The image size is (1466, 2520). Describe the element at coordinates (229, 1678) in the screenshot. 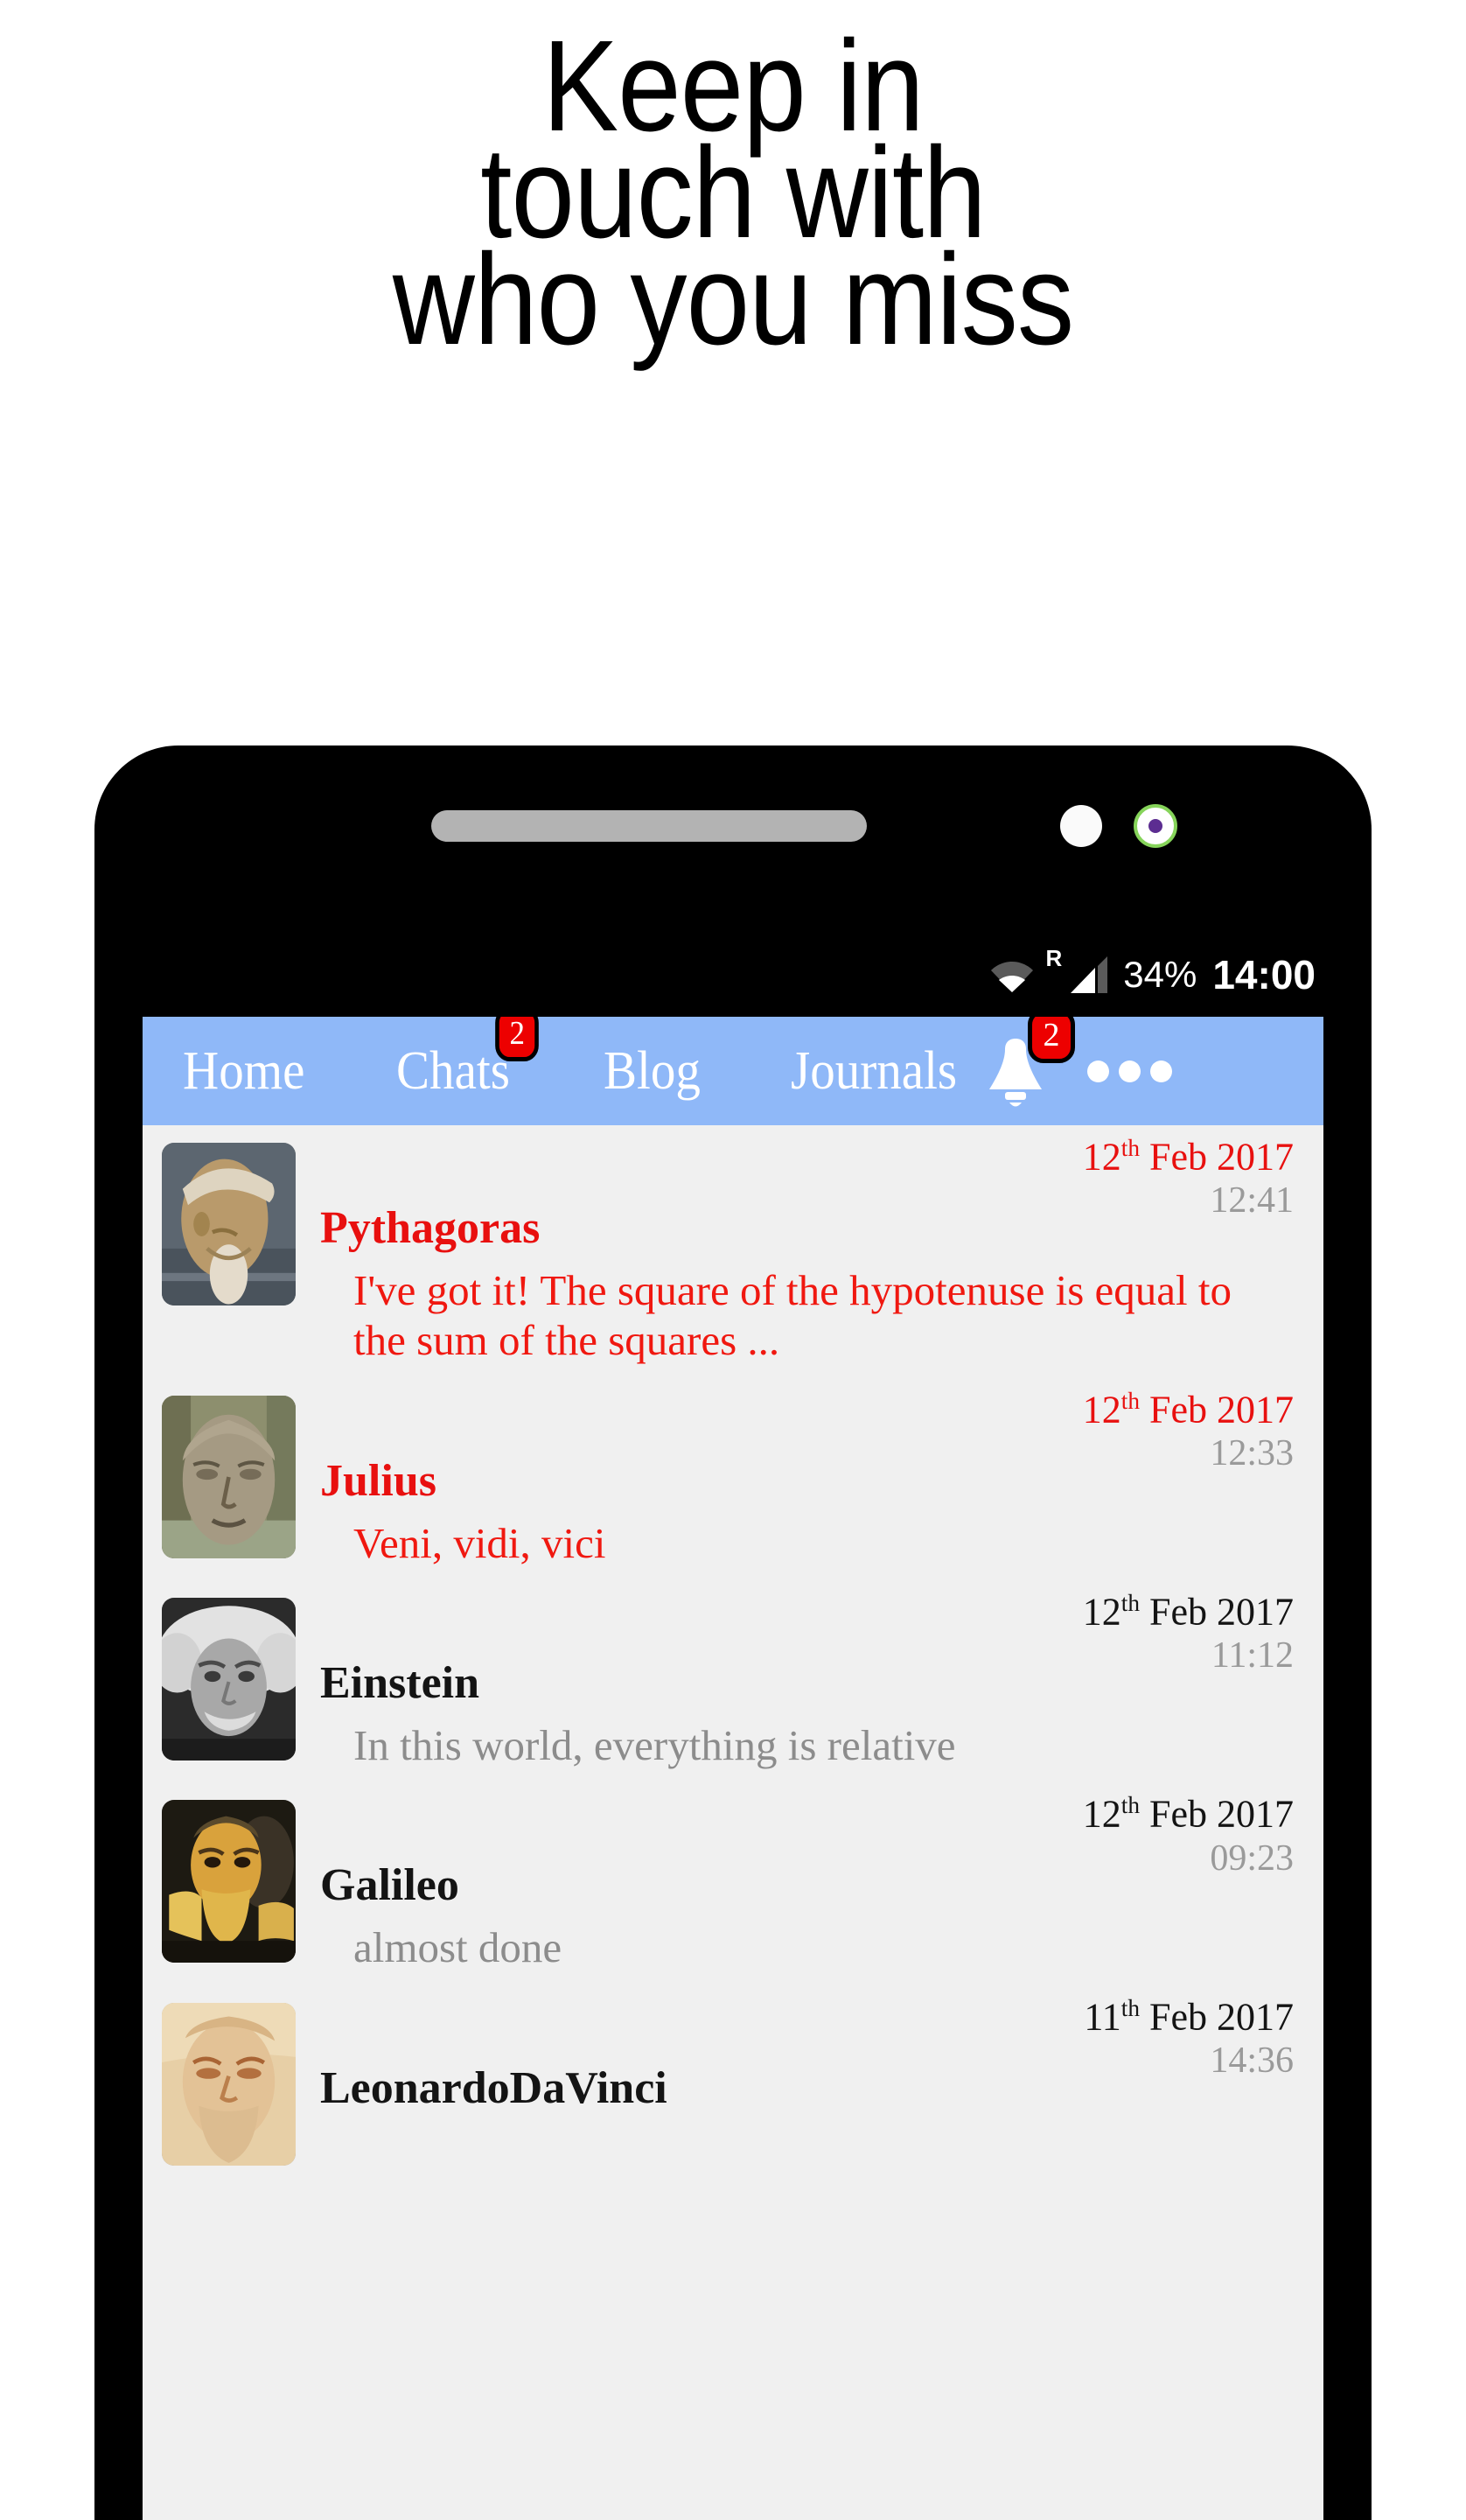

I see `einstein-photo-avatar` at that location.